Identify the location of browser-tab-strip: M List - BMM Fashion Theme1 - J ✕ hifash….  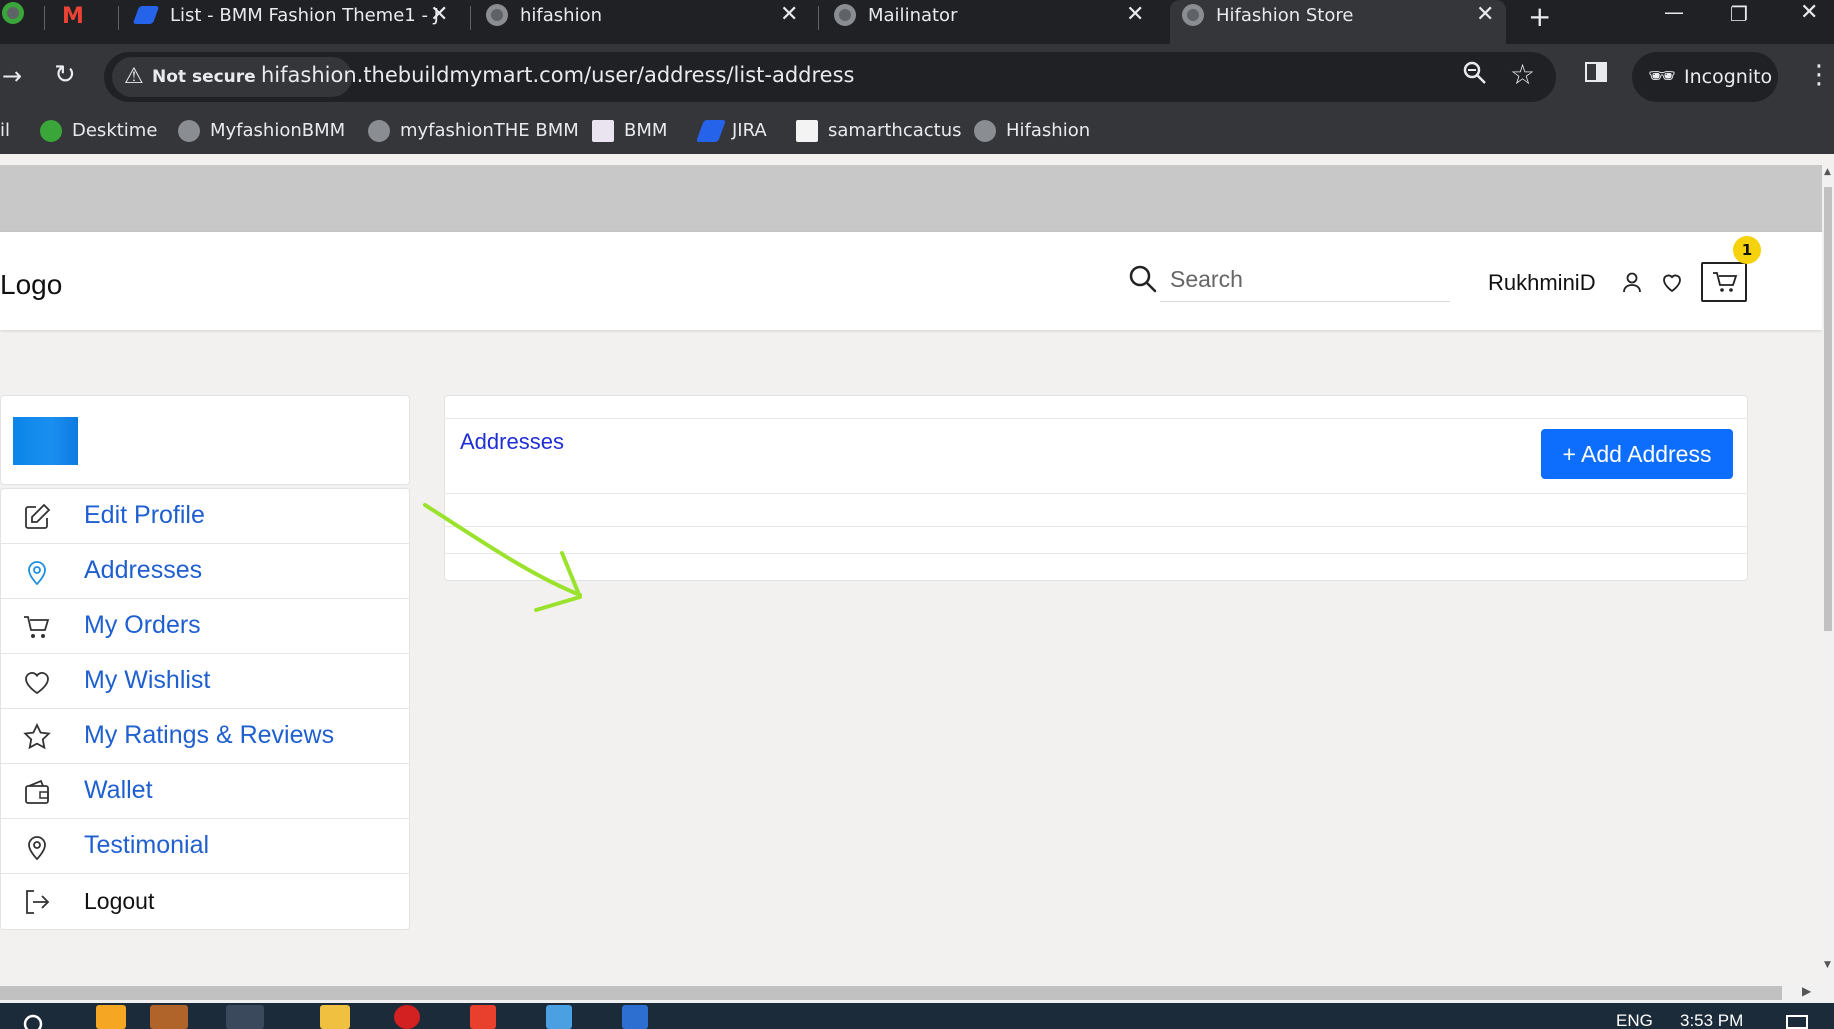
(917, 22).